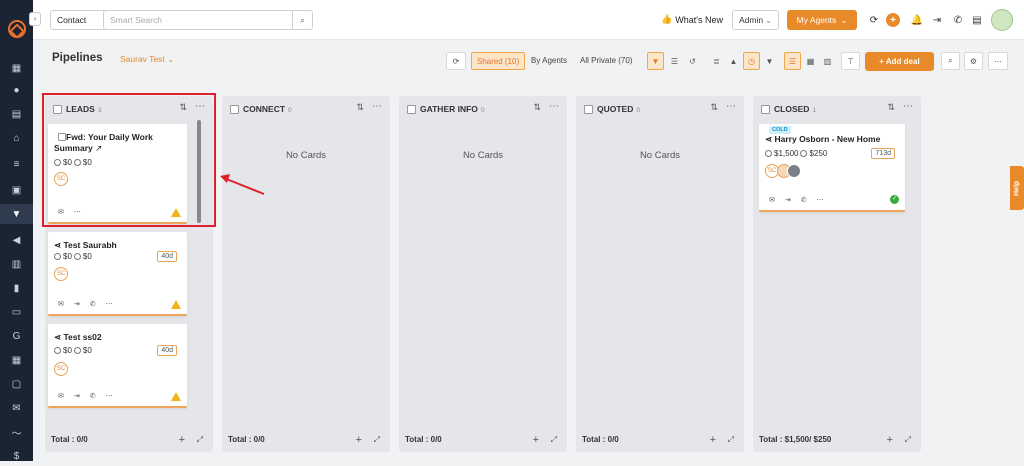 This screenshot has height=466, width=1024. Describe the element at coordinates (16, 114) in the screenshot. I see `documents-icon: ▤` at that location.